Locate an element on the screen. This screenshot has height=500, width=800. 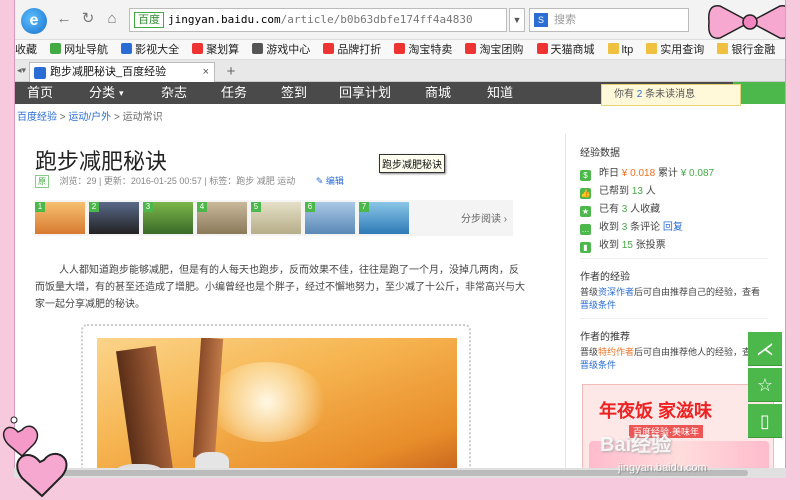
author-experience-text: 普级资深作者后可自由推荐自己的经验，查看 晋级条件 is located at coordinates (670, 298).